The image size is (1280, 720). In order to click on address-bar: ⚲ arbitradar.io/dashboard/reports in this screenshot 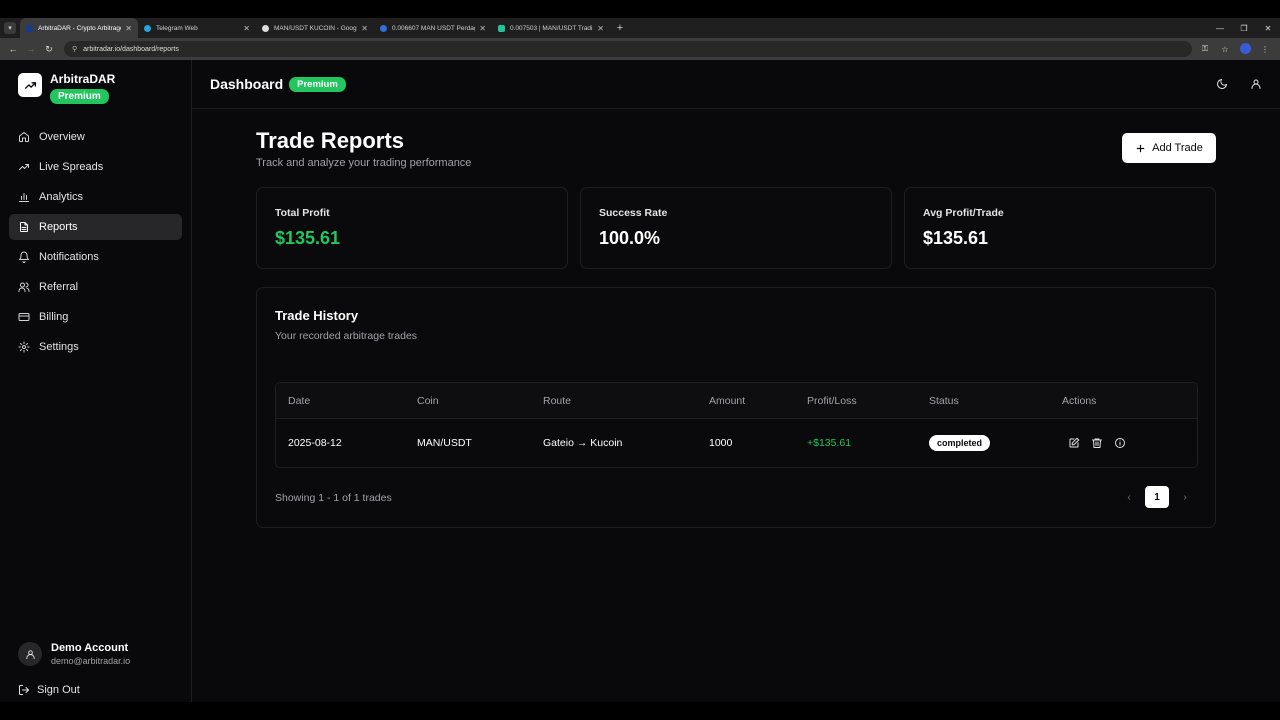, I will do `click(628, 49)`.